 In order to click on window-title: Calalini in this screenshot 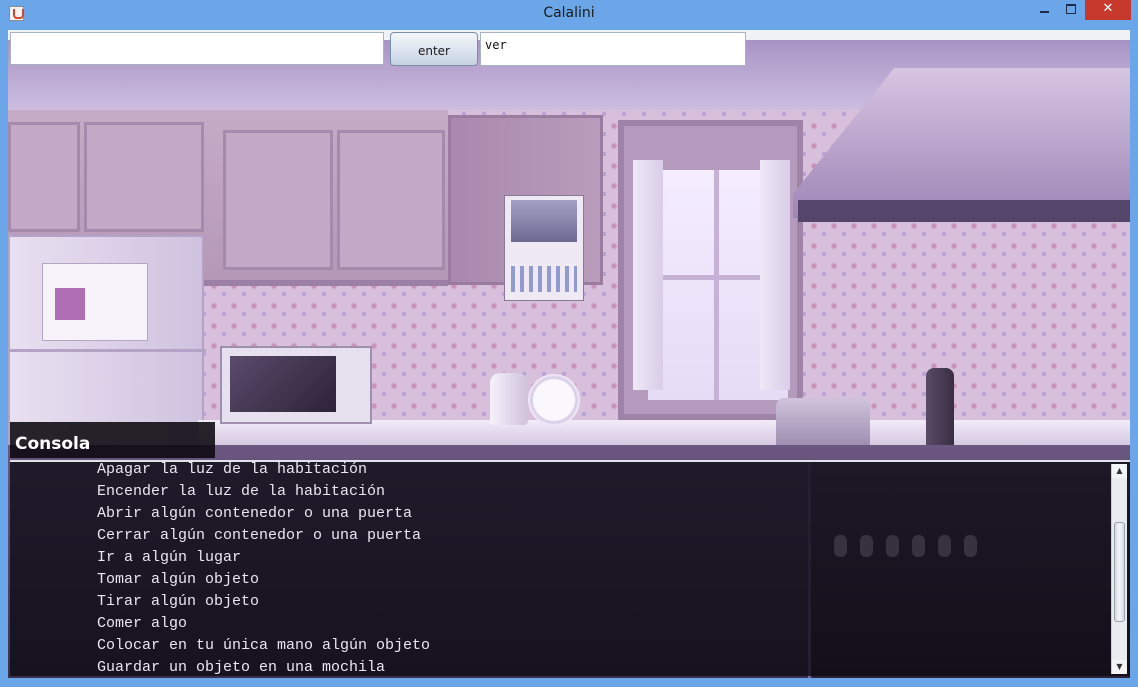, I will do `click(569, 13)`.